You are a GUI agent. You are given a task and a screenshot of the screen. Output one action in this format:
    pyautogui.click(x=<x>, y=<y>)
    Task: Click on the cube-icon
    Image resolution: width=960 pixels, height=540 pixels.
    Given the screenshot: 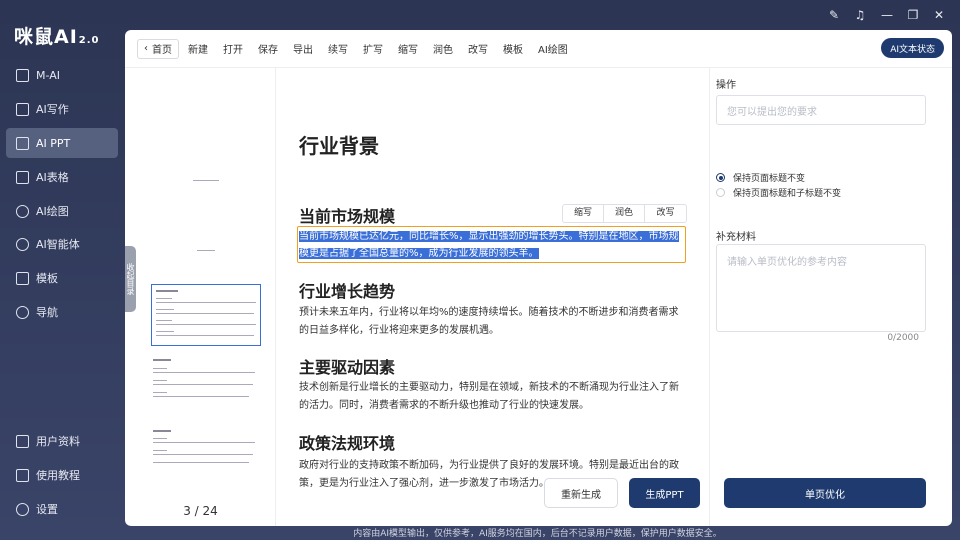 What is the action you would take?
    pyautogui.click(x=22, y=75)
    